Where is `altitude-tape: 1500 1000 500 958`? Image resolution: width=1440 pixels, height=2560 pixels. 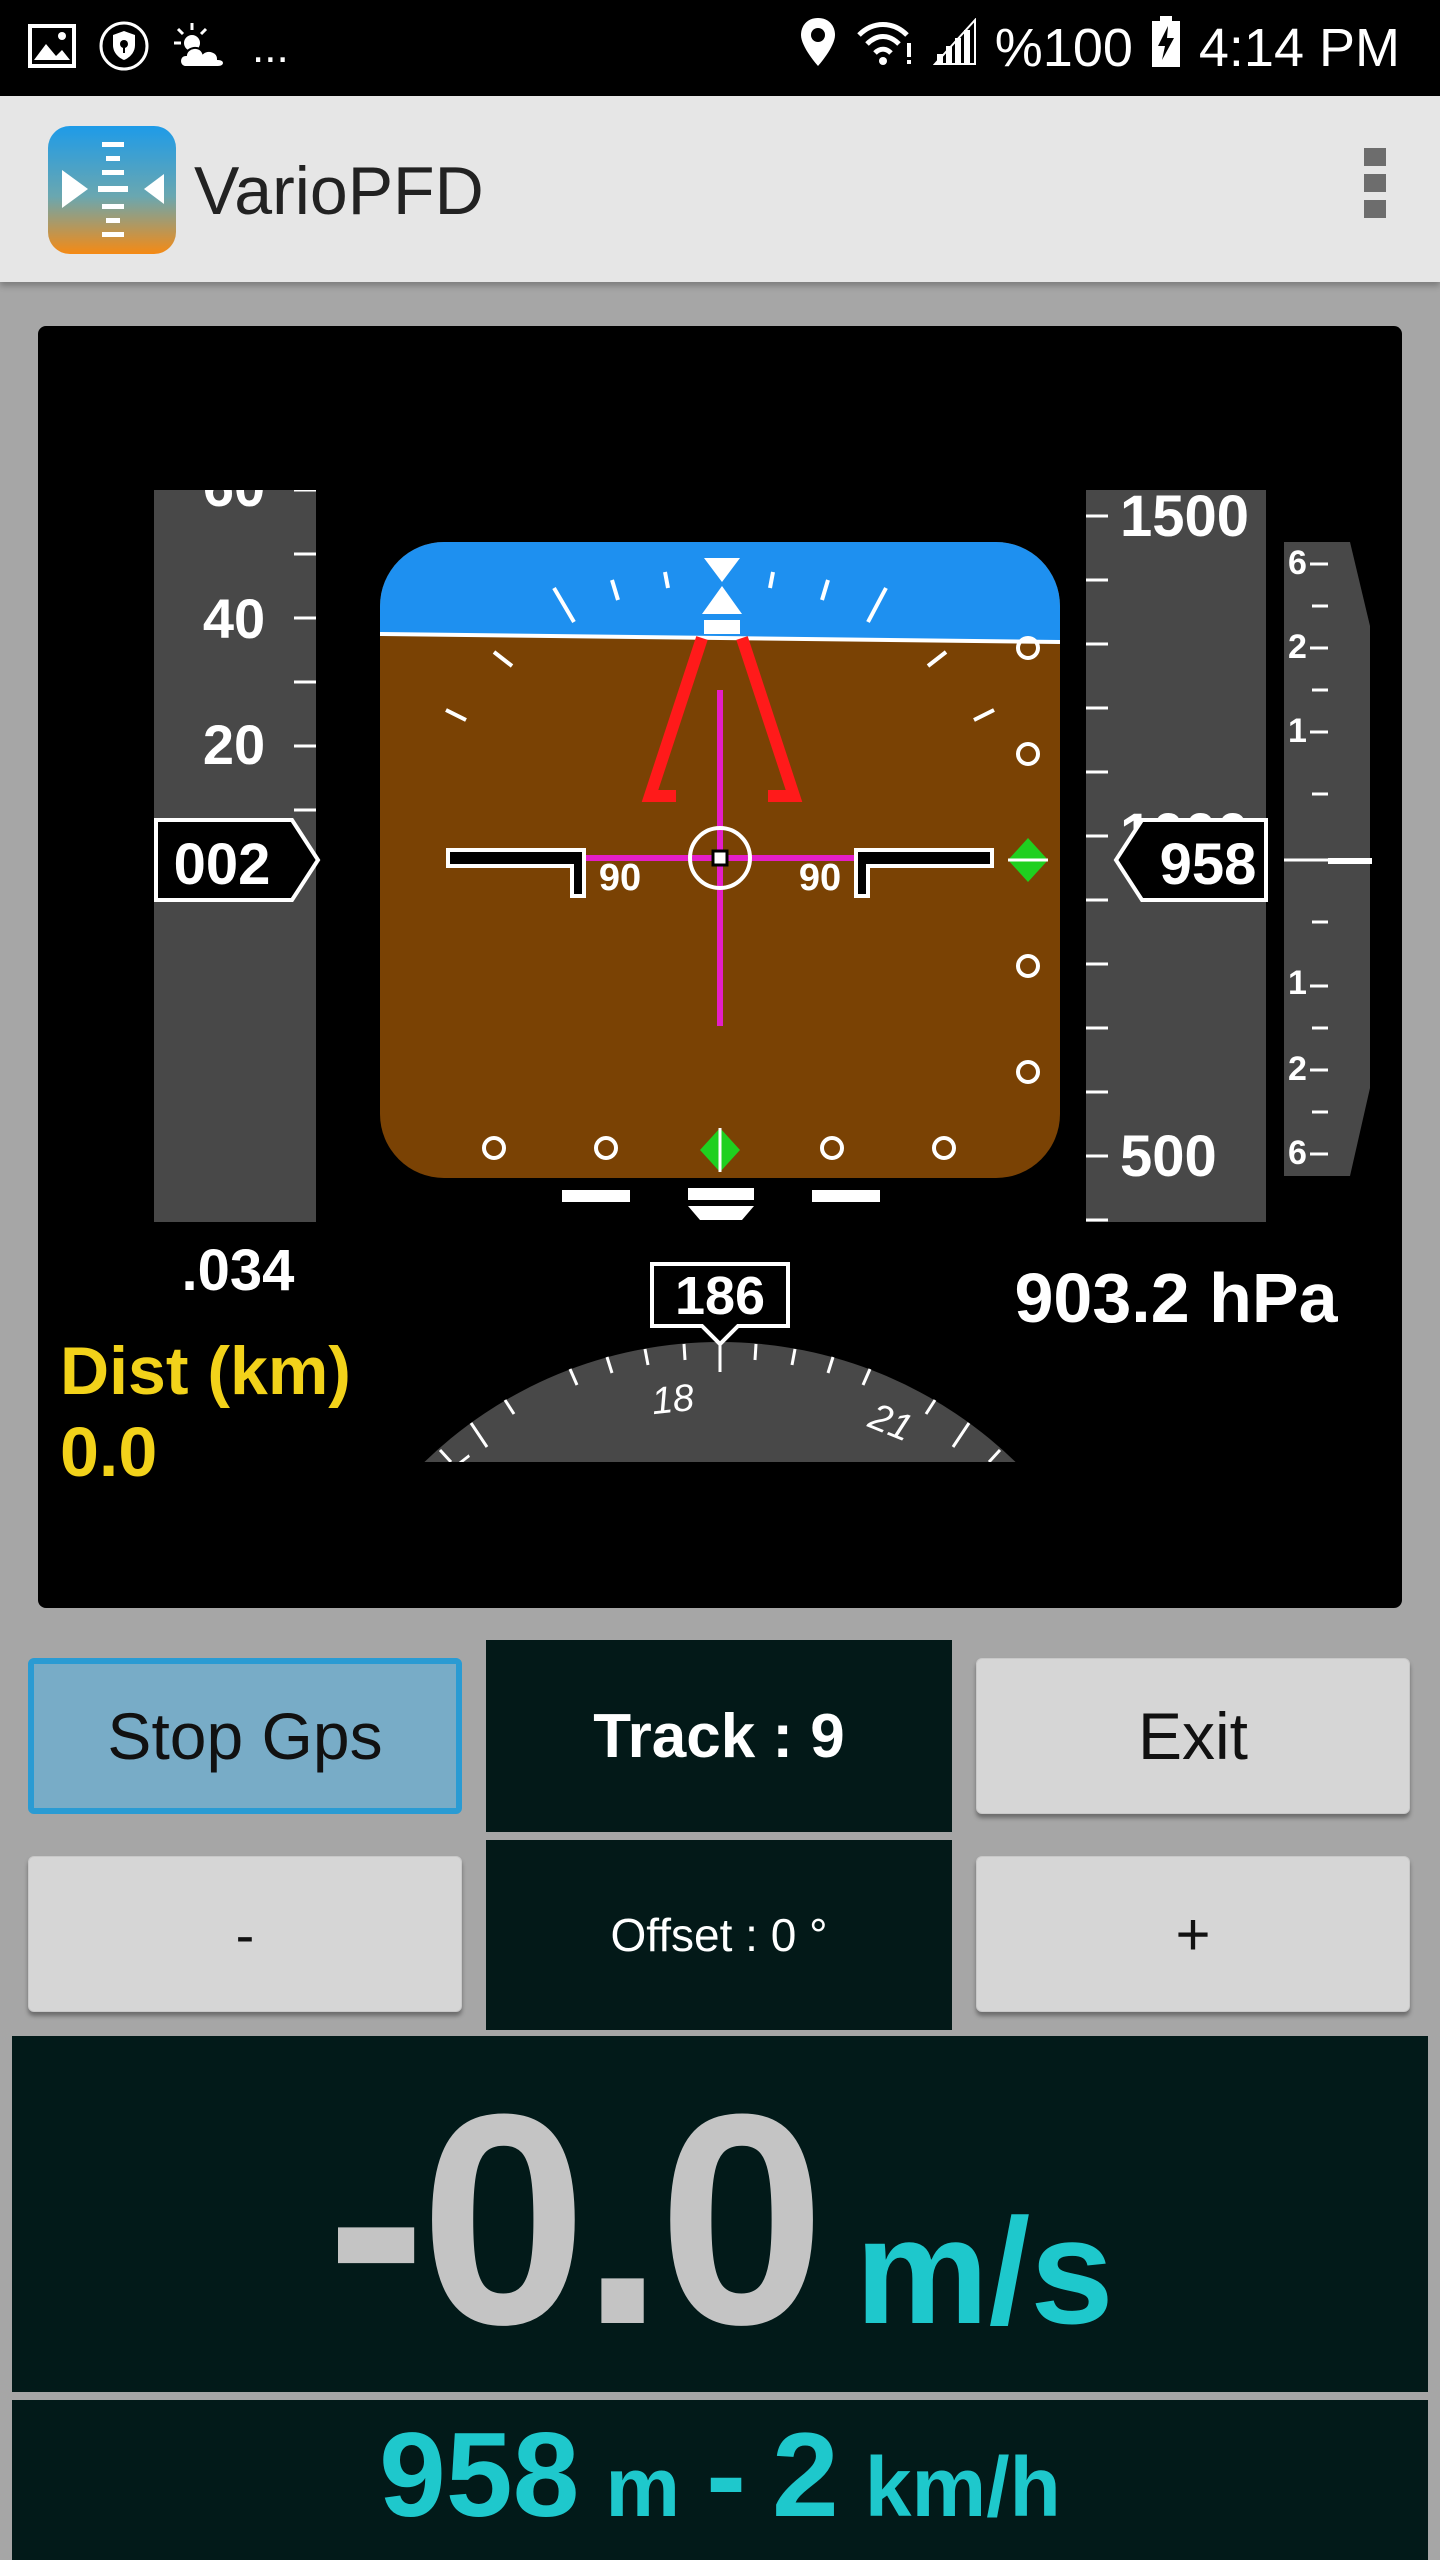 altitude-tape: 1500 1000 500 958 is located at coordinates (1177, 853).